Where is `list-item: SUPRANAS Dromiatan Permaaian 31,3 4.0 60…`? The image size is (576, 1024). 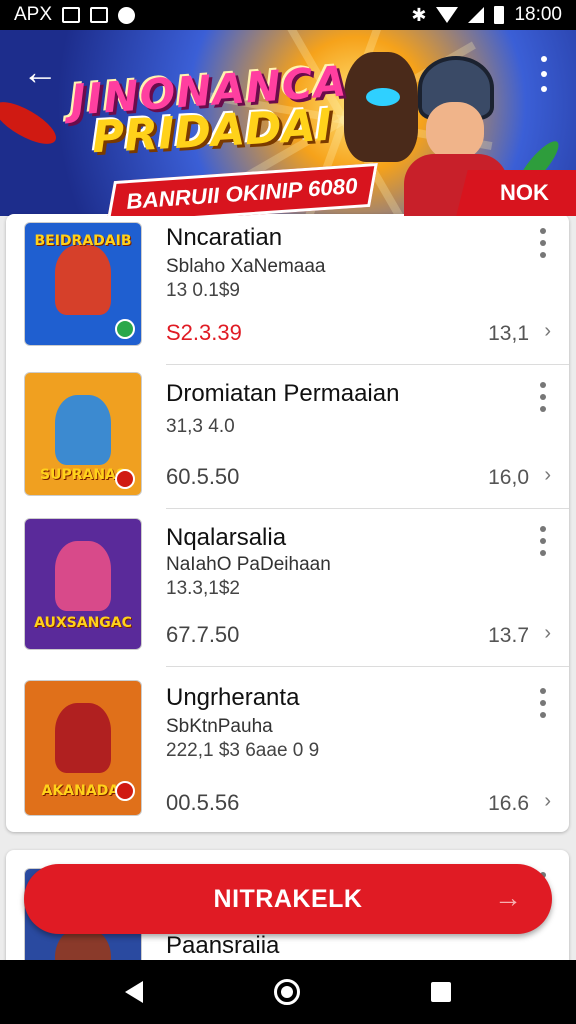
list-item: SUPRANAS Dromiatan Permaaian 31,3 4.0 60… is located at coordinates (287, 436).